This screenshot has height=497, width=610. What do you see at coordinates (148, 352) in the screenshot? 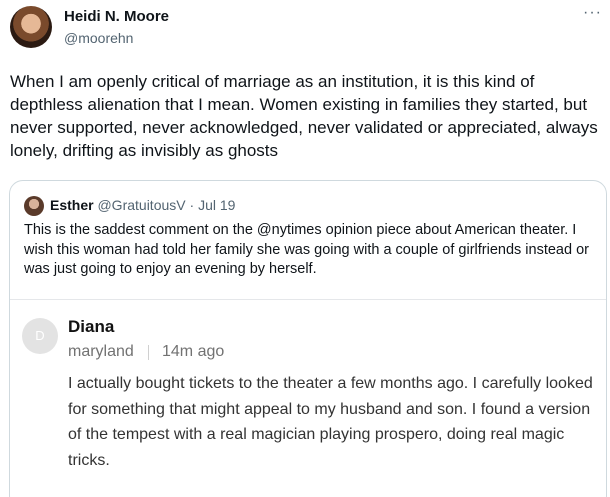
I see `comment-meta-divider` at bounding box center [148, 352].